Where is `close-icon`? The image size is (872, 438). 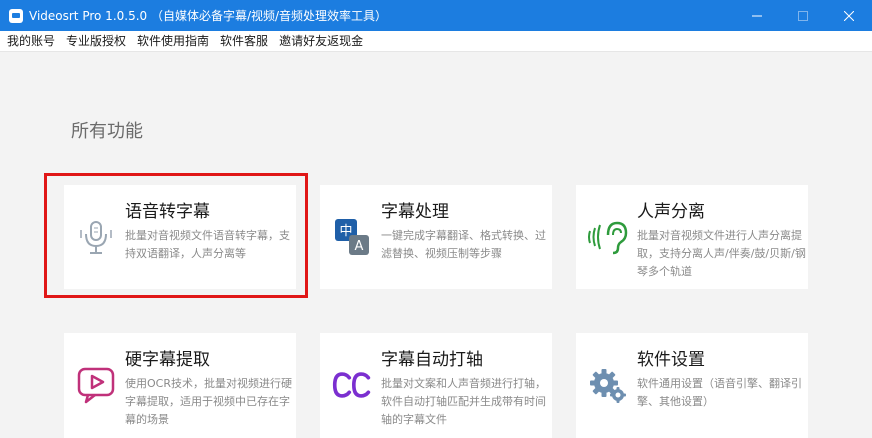
close-icon is located at coordinates (849, 15).